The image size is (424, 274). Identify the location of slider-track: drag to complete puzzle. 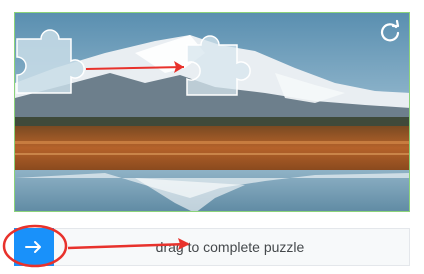
(212, 247).